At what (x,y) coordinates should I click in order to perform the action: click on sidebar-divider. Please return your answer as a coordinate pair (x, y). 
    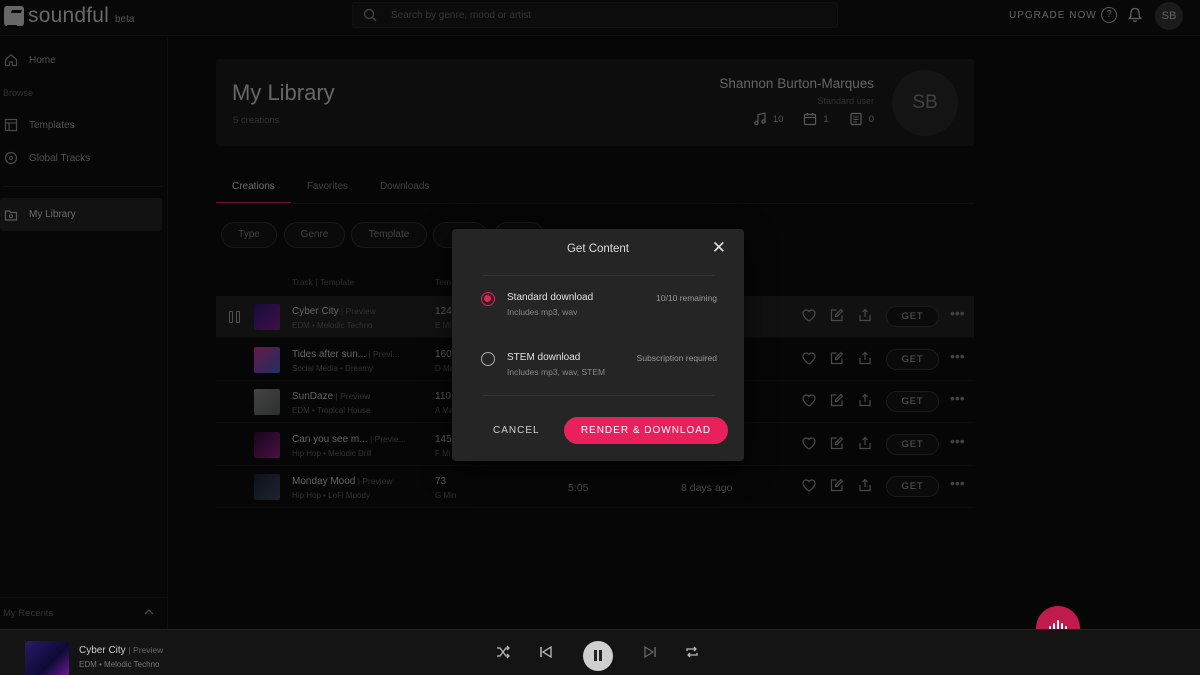
    Looking at the image, I should click on (83, 186).